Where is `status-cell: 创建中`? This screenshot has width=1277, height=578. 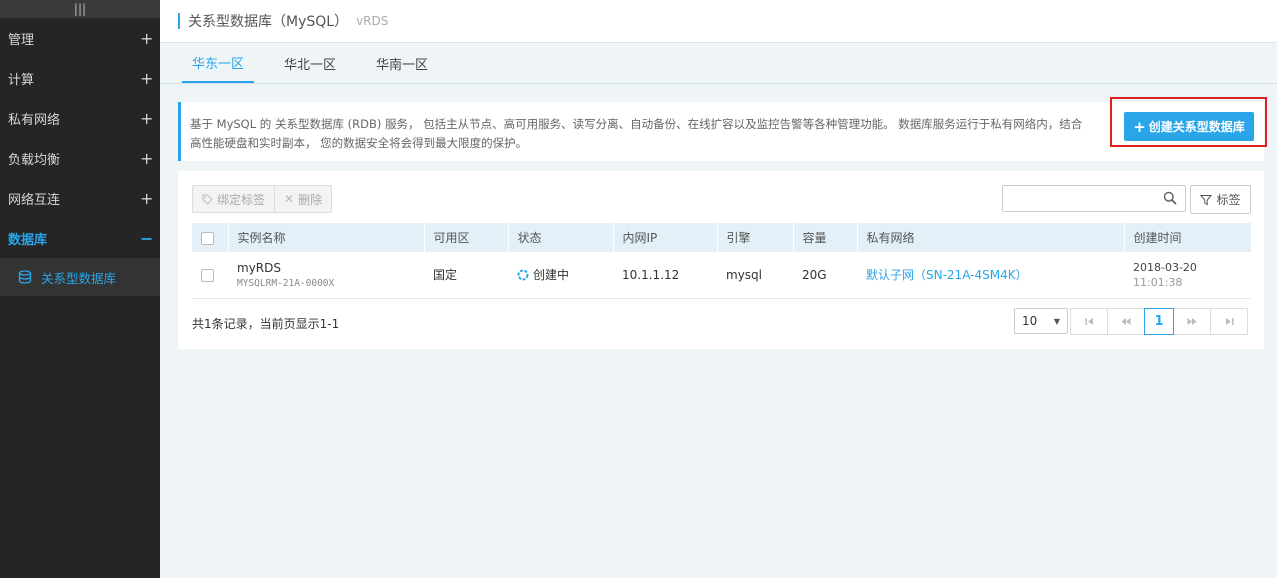 status-cell: 创建中 is located at coordinates (560, 275).